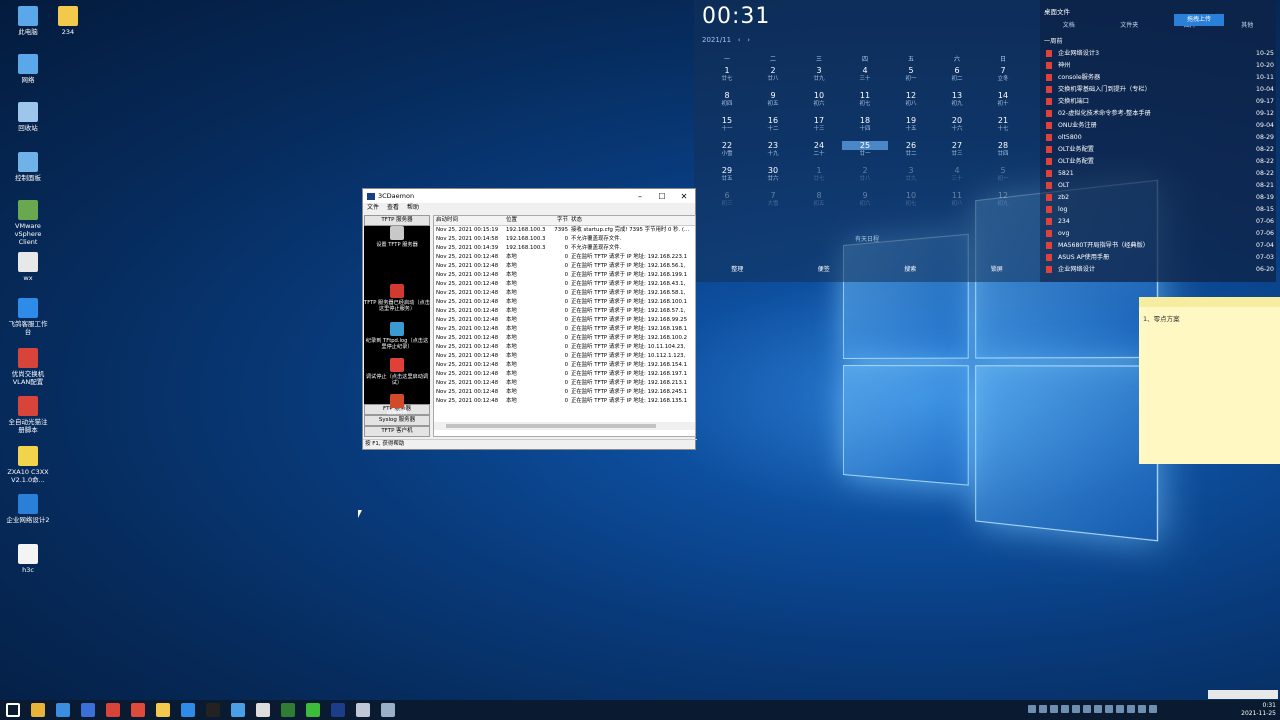  I want to click on window-icon, so click(387, 710).